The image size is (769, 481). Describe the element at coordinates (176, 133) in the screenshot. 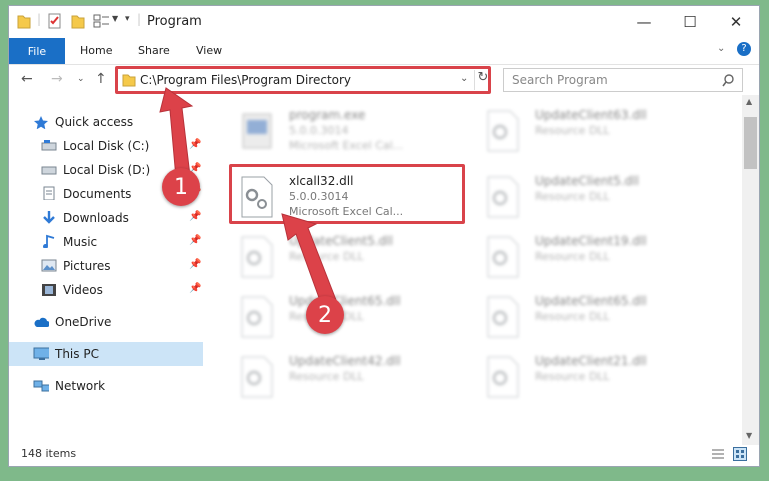

I see `arrow-to-address-bar` at that location.